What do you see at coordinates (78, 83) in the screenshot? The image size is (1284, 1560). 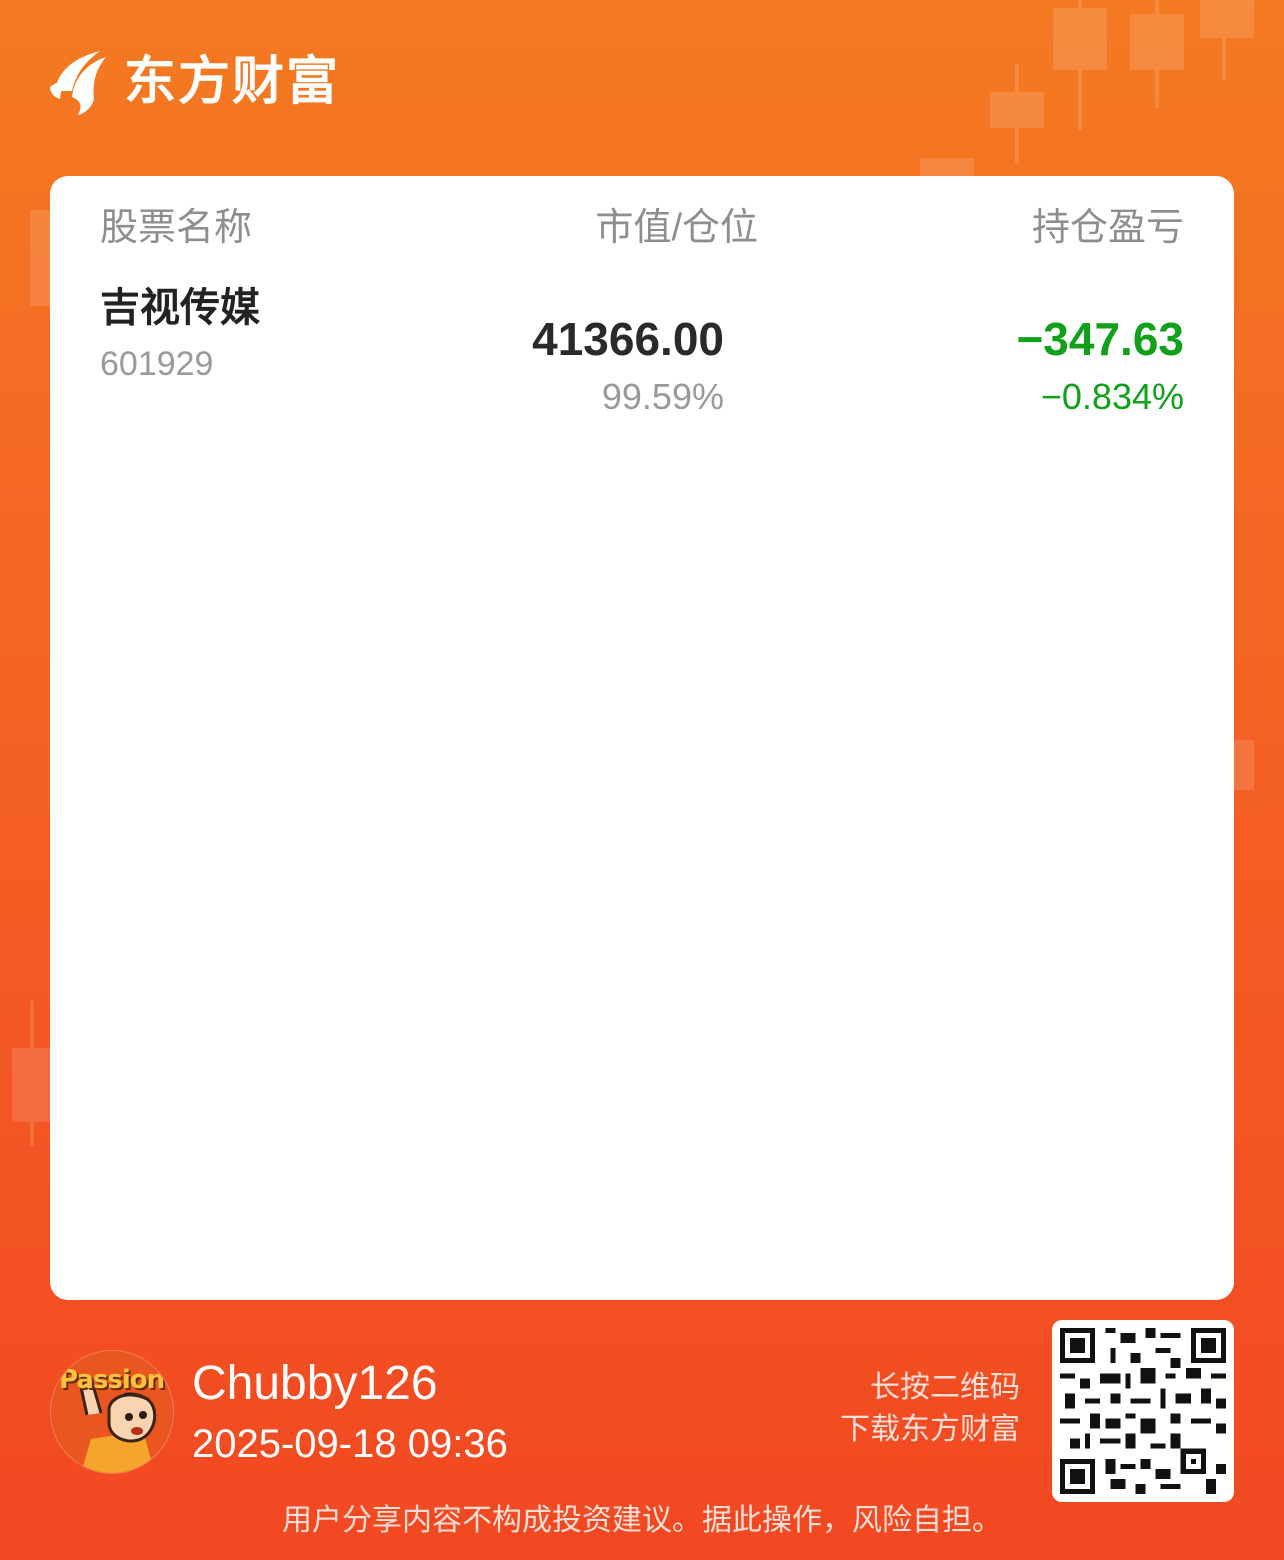 I see `eastmoney-logo-icon` at bounding box center [78, 83].